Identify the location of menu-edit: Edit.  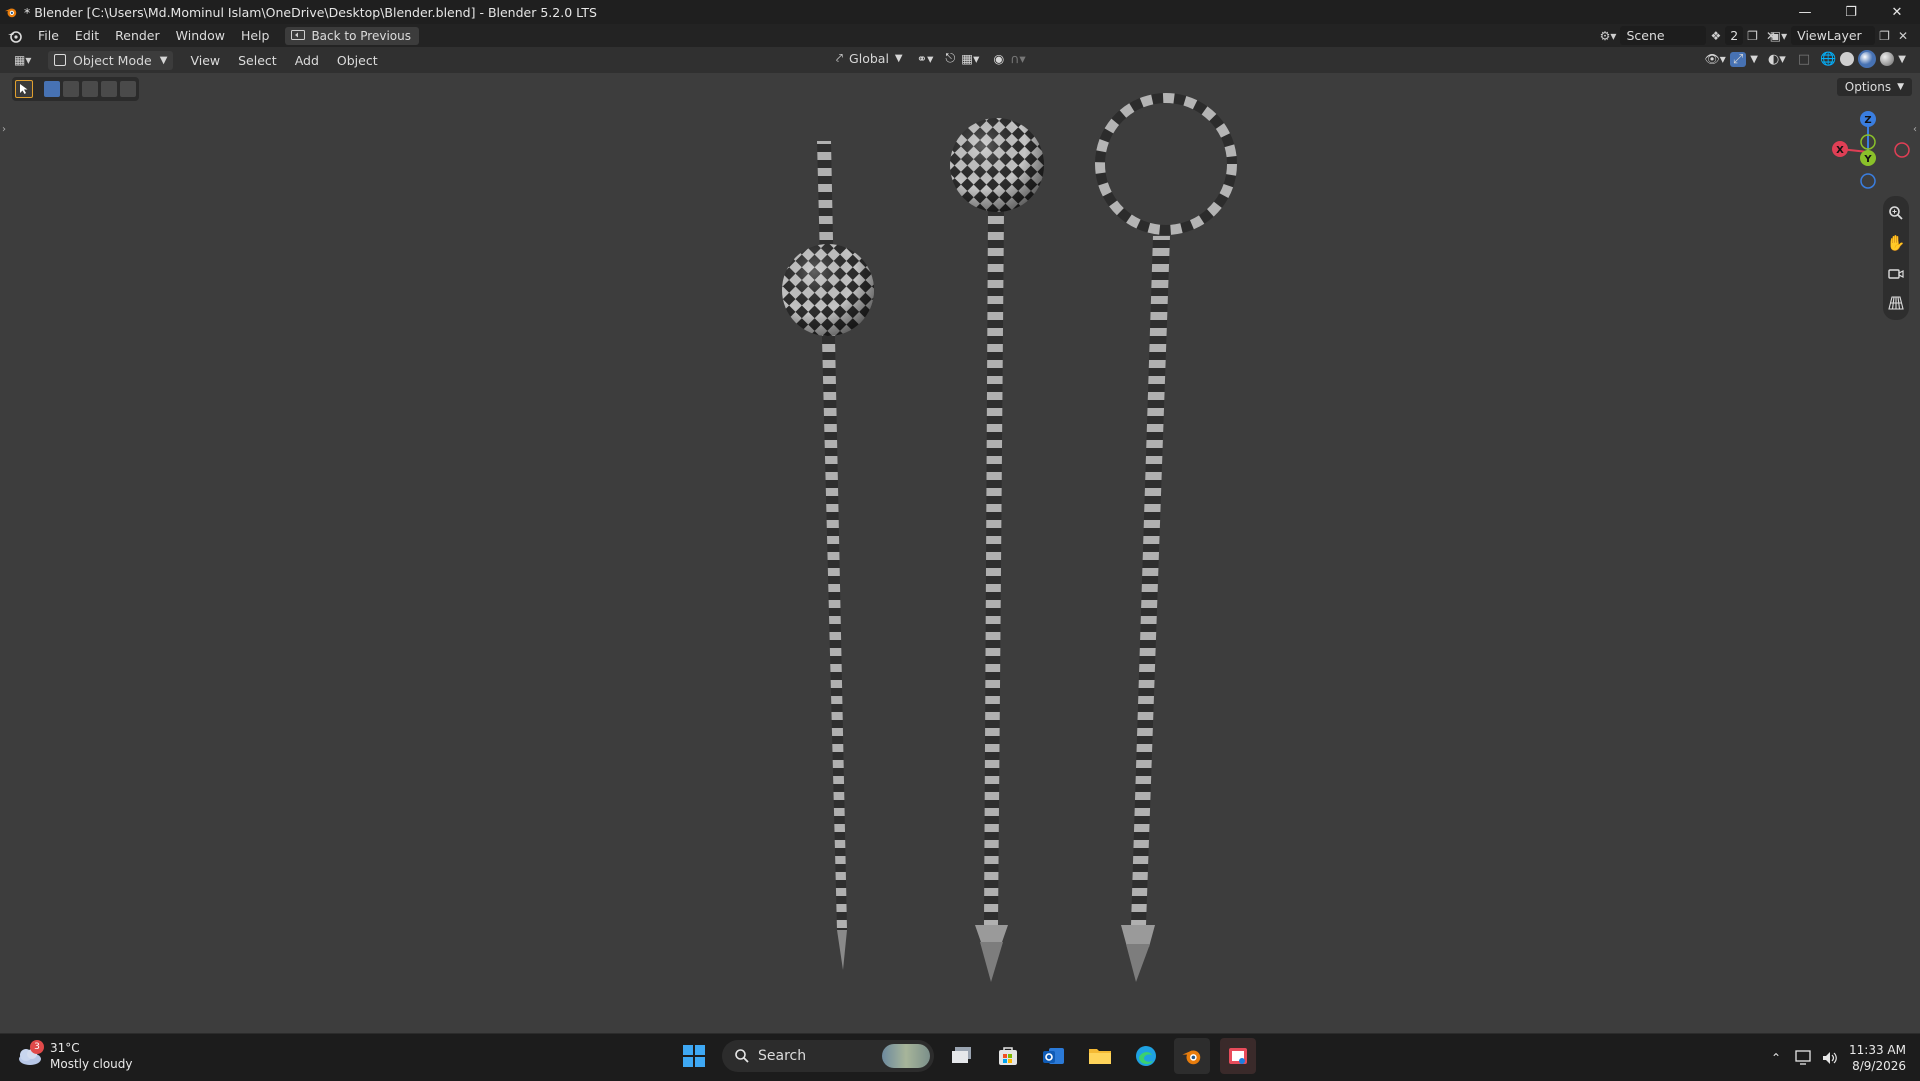
(87, 35).